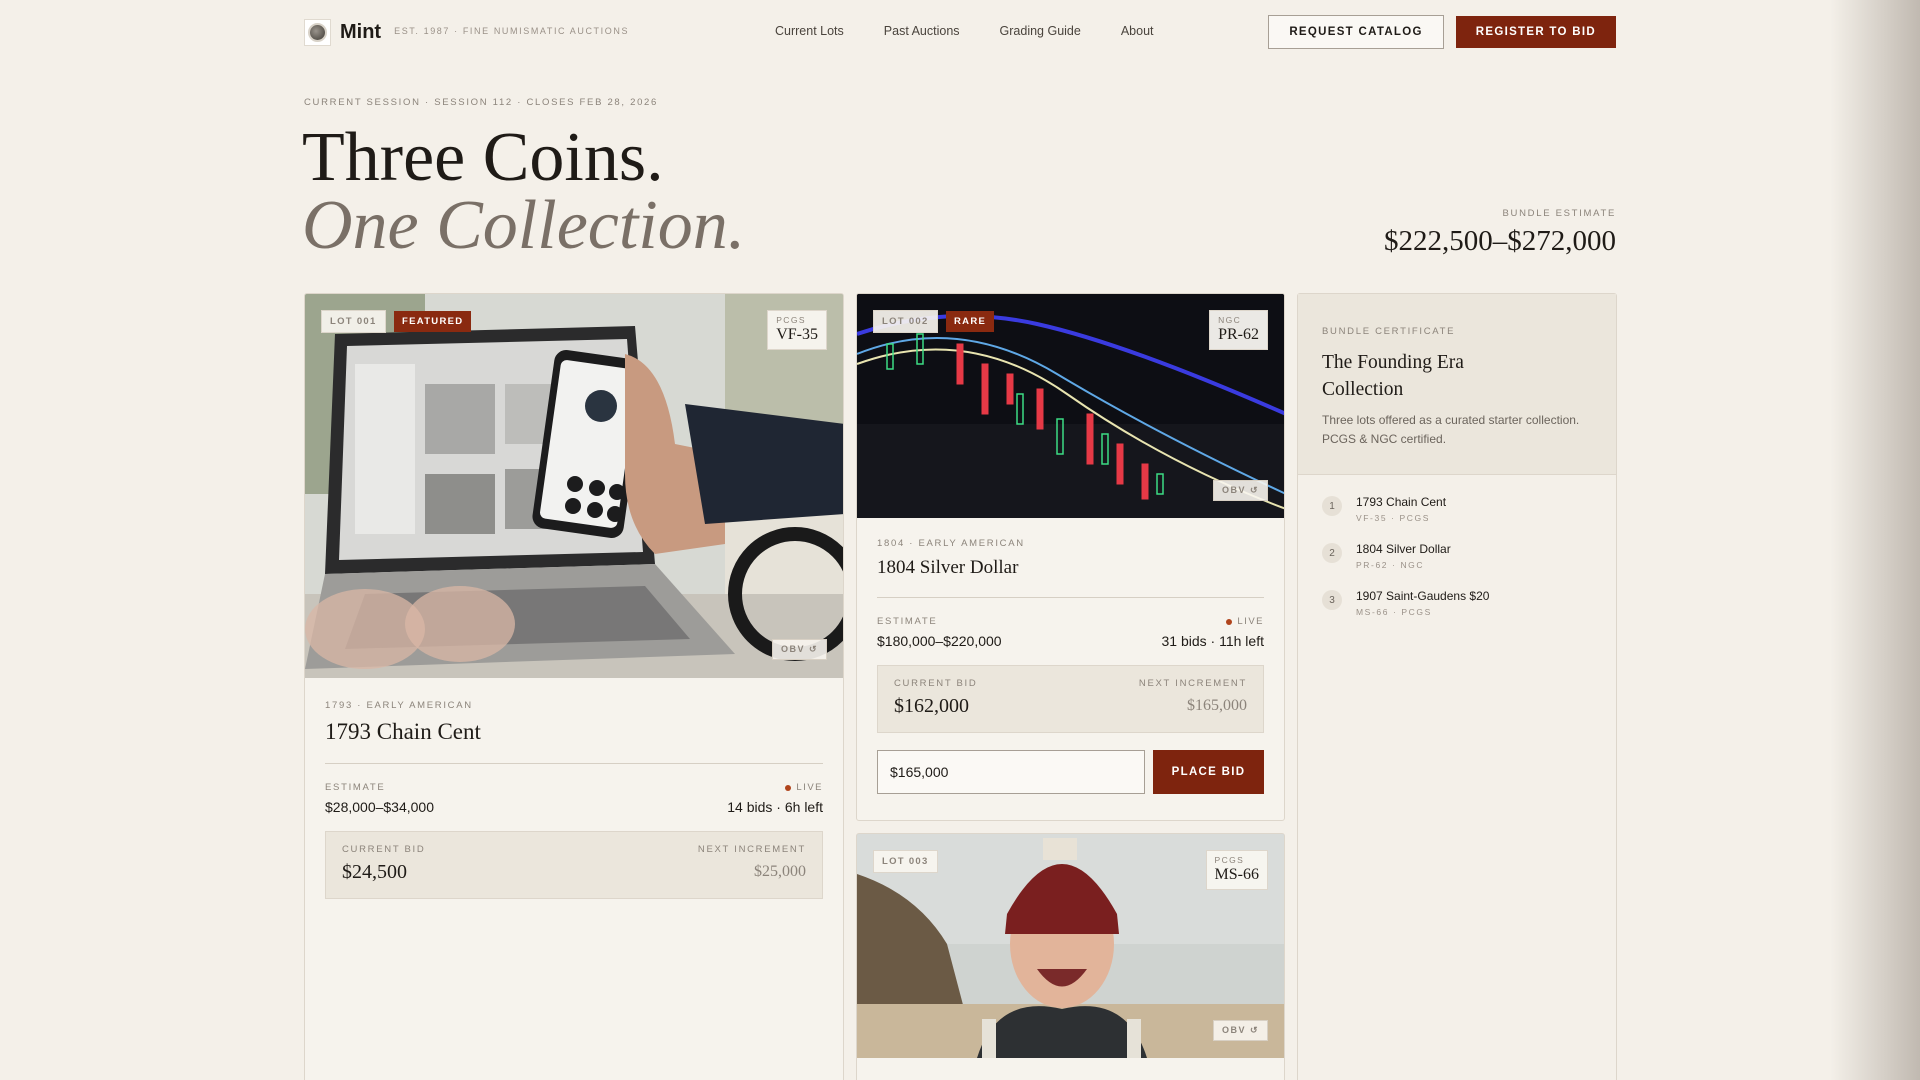 The height and width of the screenshot is (1080, 1920). Describe the element at coordinates (1401, 502) in the screenshot. I see `bundle-item-name: 1793 Chain Cent` at that location.